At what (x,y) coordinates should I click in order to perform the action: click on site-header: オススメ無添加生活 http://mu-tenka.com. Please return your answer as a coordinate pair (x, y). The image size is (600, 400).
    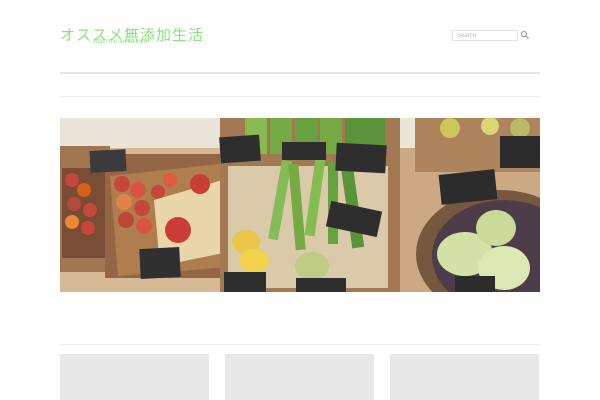
    Looking at the image, I should click on (300, 39).